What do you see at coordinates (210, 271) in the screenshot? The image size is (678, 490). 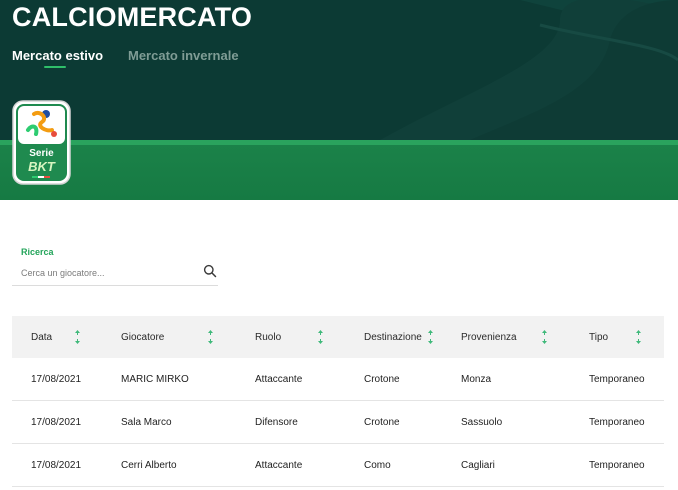 I see `search-icon` at bounding box center [210, 271].